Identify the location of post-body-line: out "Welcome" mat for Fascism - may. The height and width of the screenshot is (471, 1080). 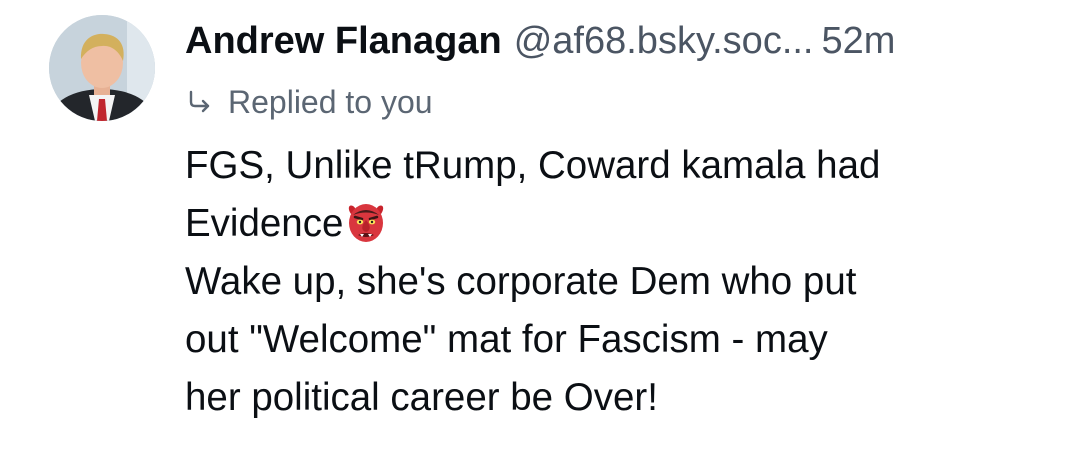
(506, 339).